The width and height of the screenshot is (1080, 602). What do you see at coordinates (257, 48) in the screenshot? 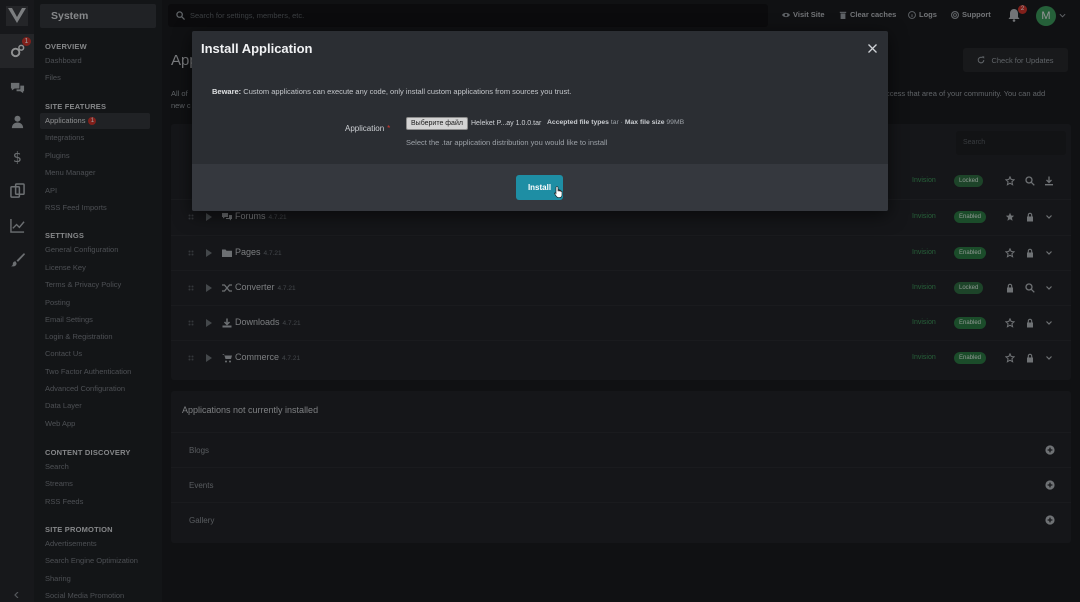
I see `dialog-title: Install Application` at bounding box center [257, 48].